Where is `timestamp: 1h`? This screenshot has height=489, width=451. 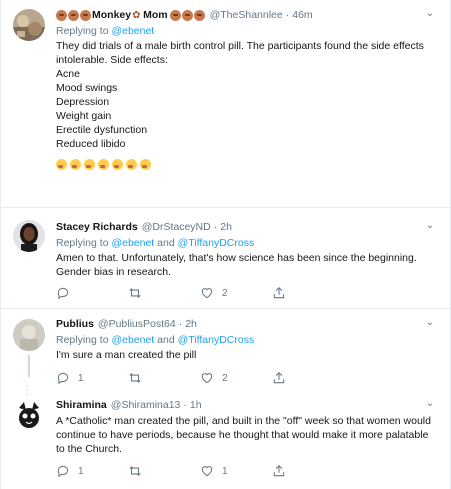
timestamp: 1h is located at coordinates (196, 405).